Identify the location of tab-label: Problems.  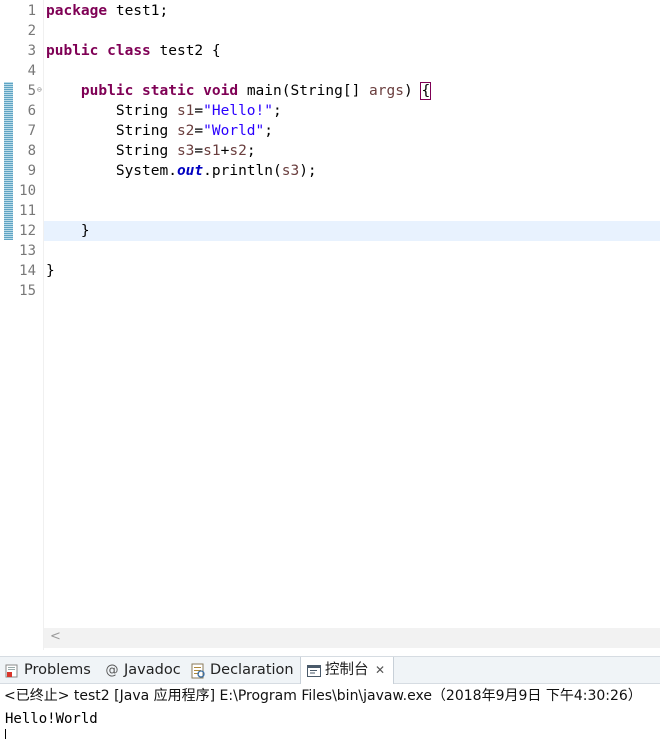
(57, 670).